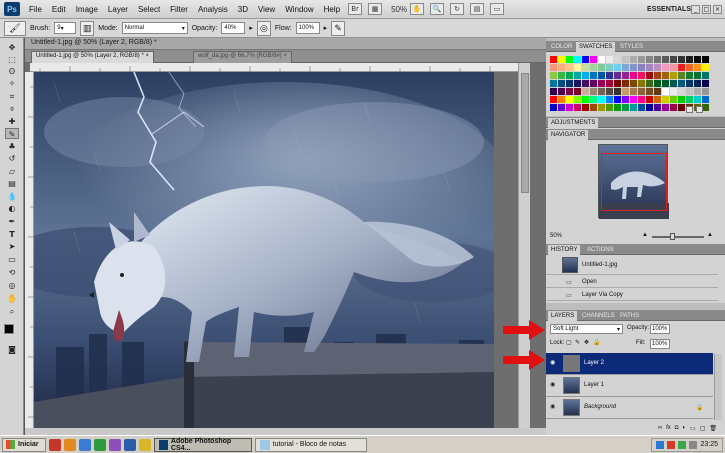  Describe the element at coordinates (12, 96) in the screenshot. I see `crop-tool-icon: ⌗` at that location.